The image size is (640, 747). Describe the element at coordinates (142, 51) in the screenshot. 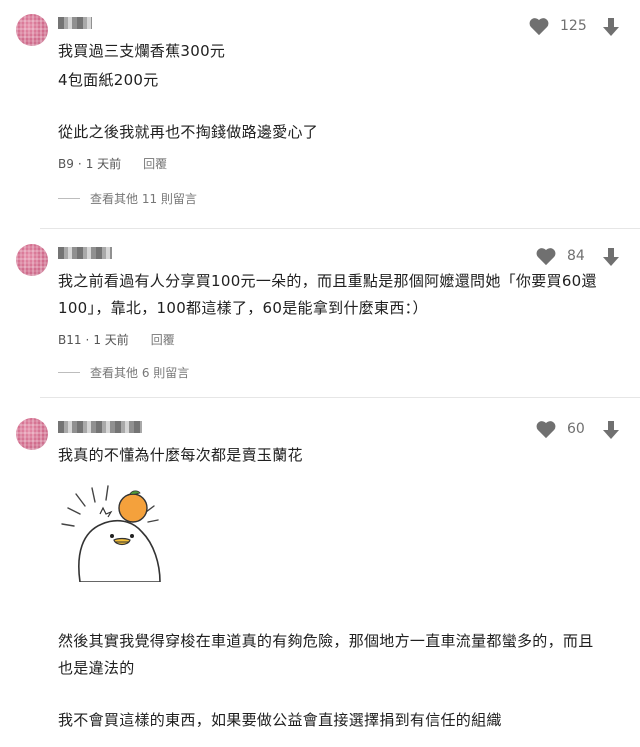

I see `comment-line: 我買過三支爛香蕉300元` at that location.